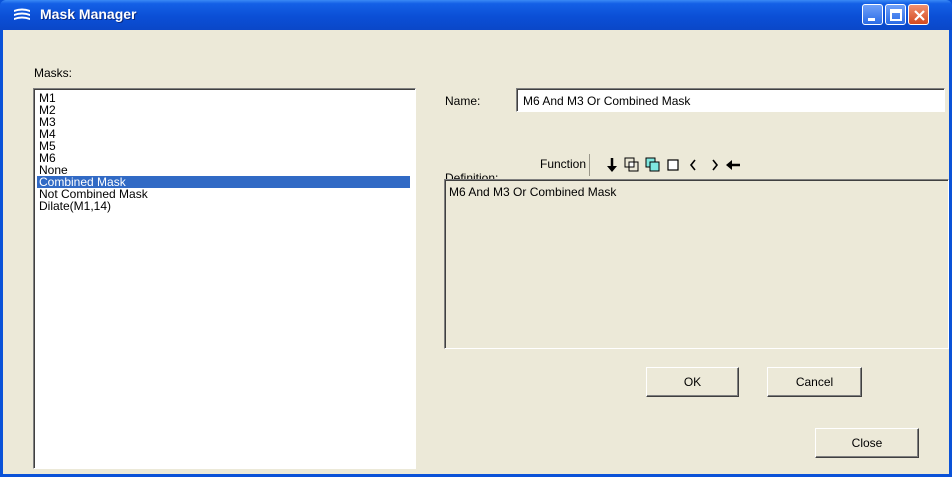  What do you see at coordinates (223, 146) in the screenshot?
I see `list-item: M5` at bounding box center [223, 146].